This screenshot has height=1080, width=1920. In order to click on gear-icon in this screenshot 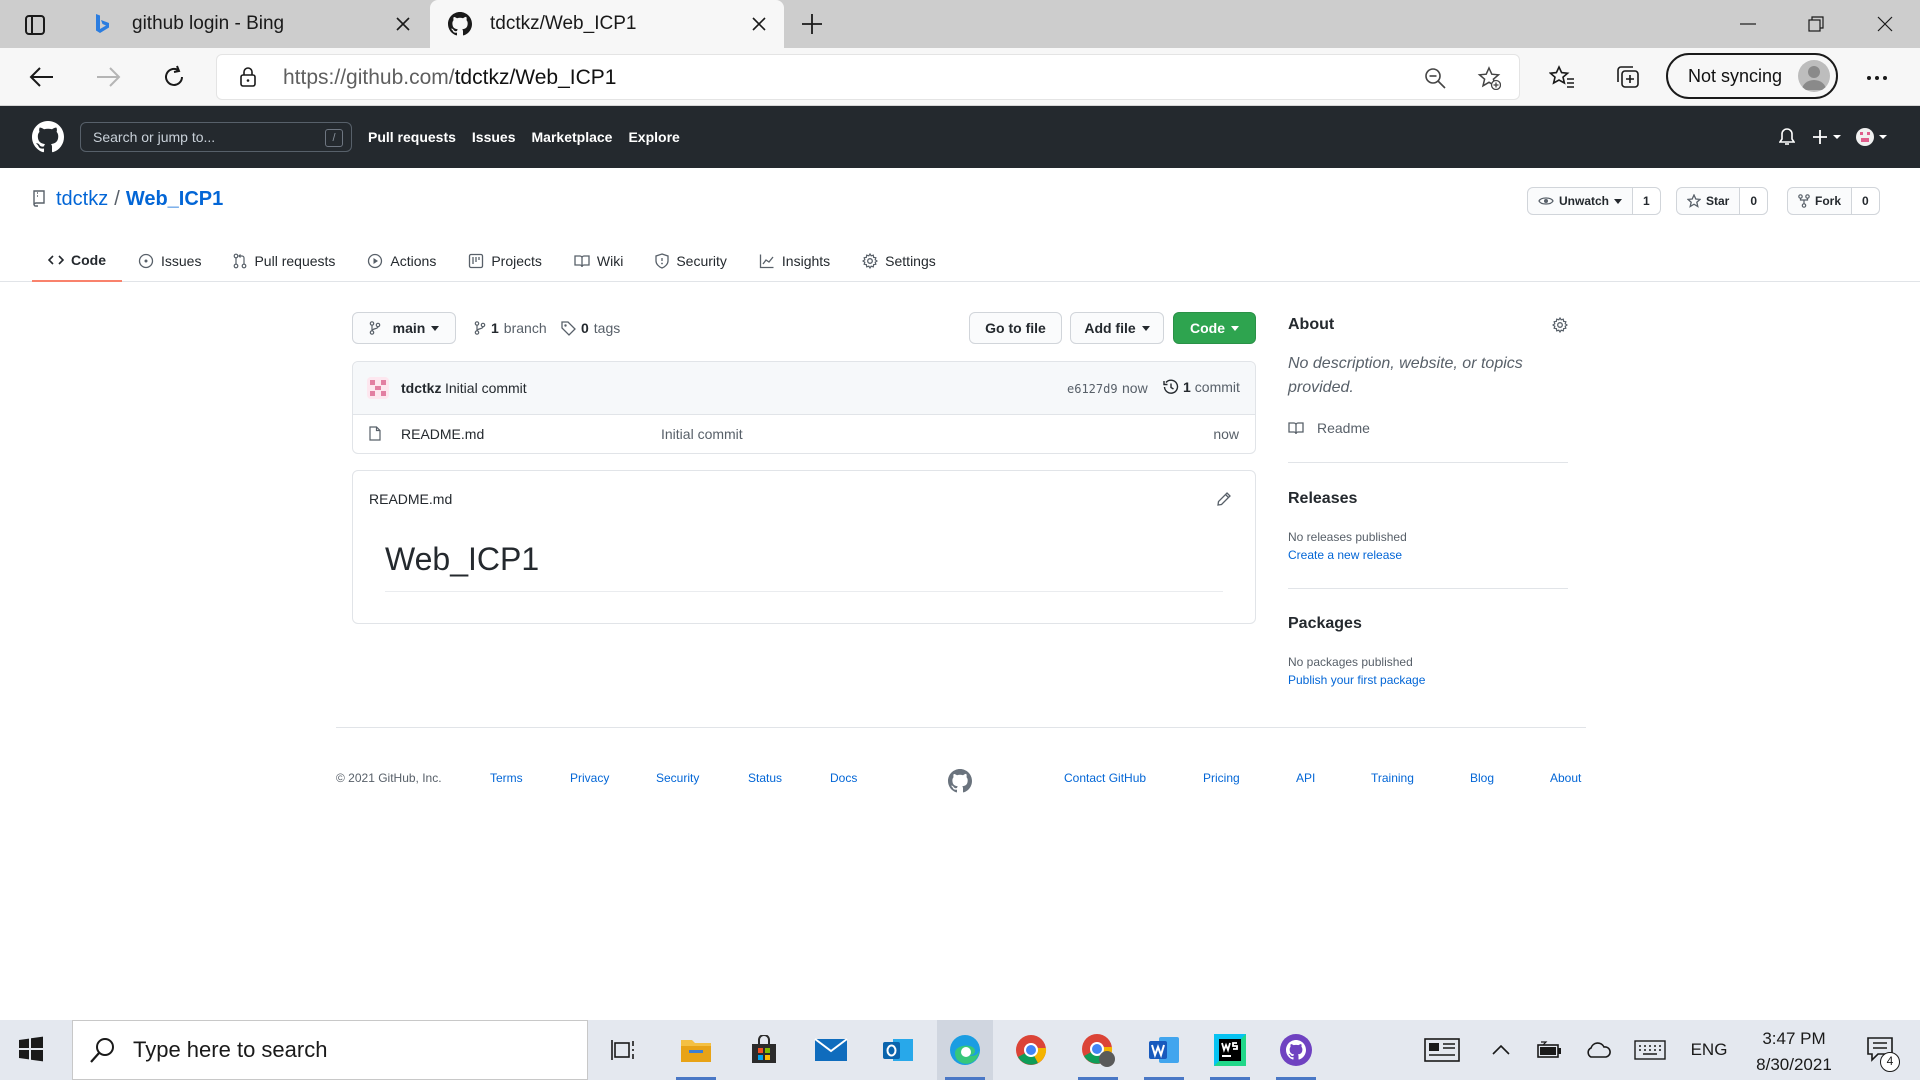, I will do `click(1560, 325)`.